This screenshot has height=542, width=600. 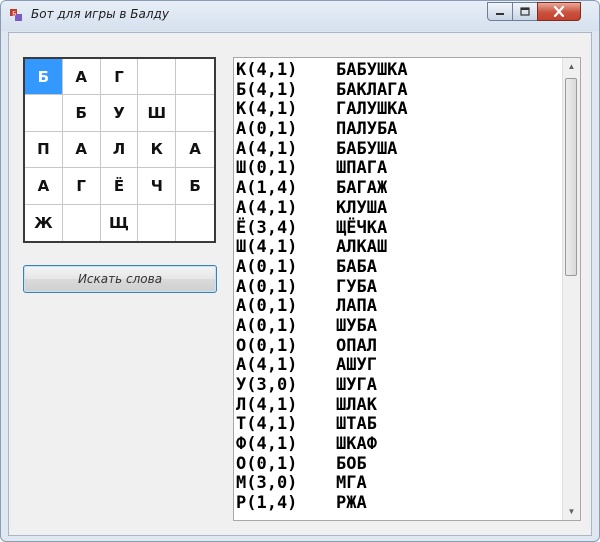 What do you see at coordinates (120, 222) in the screenshot?
I see `board-cell: Щ` at bounding box center [120, 222].